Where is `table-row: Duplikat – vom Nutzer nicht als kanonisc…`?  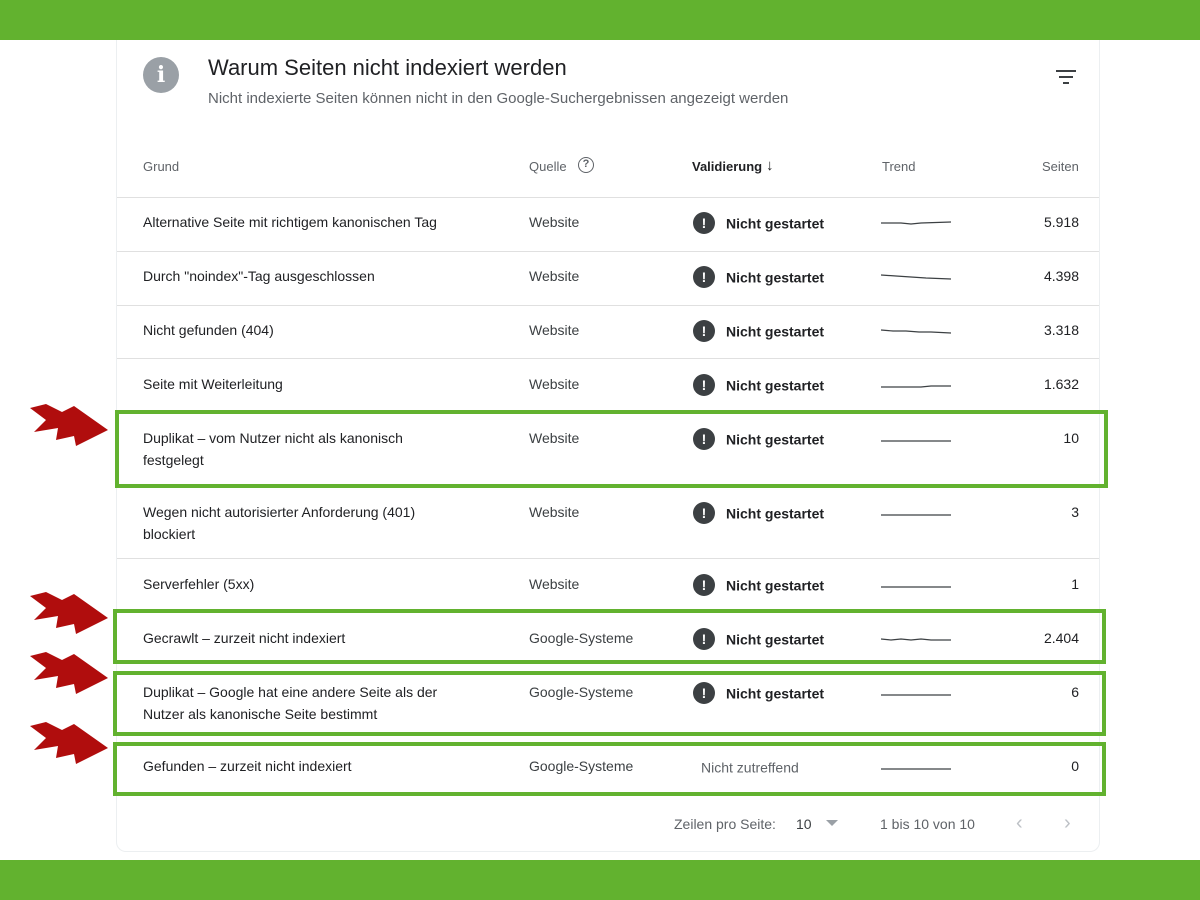 table-row: Duplikat – vom Nutzer nicht als kanonisc… is located at coordinates (608, 450).